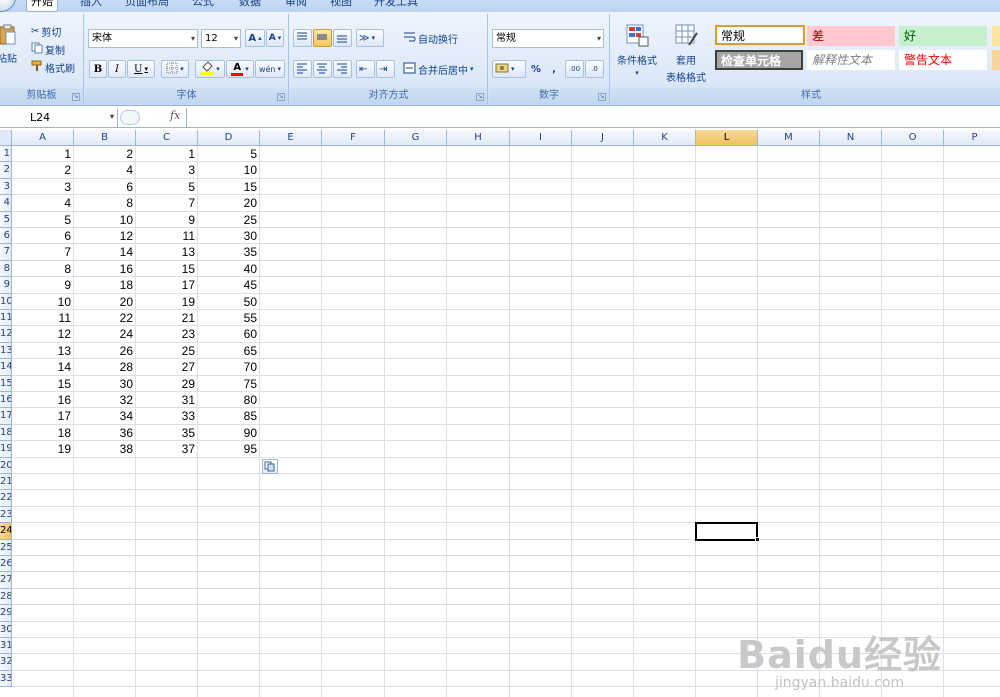 The height and width of the screenshot is (697, 1000). I want to click on cell-a4: 4, so click(43, 203).